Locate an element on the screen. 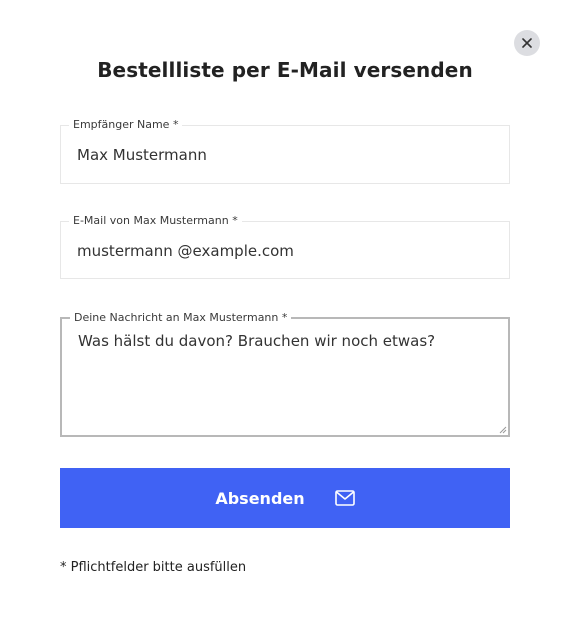 The image size is (570, 636). close-button is located at coordinates (527, 43).